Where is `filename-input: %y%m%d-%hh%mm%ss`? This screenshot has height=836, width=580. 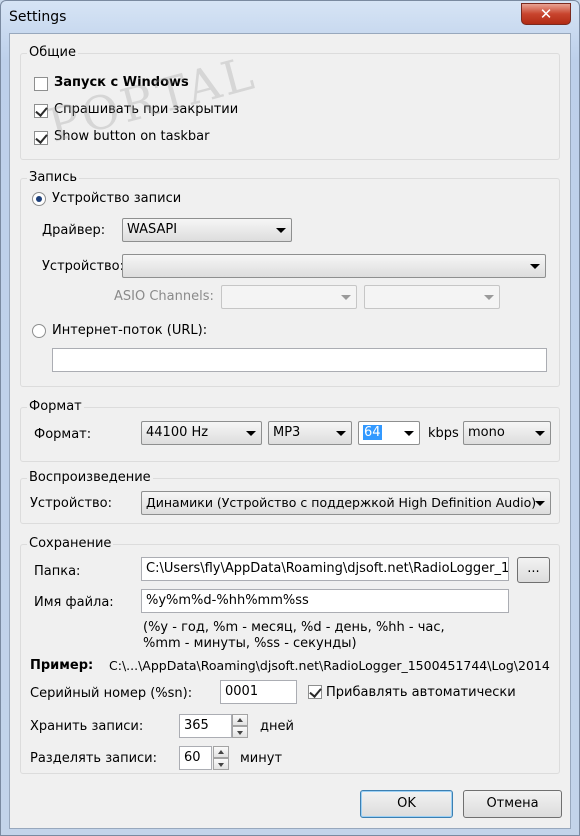
filename-input: %y%m%d-%hh%mm%ss is located at coordinates (325, 601).